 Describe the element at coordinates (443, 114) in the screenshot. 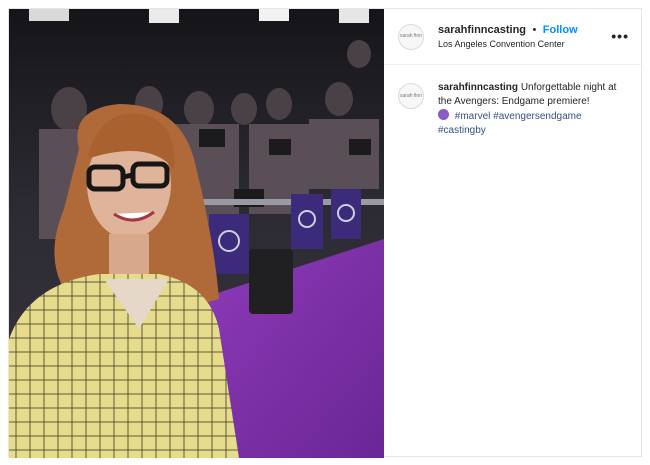

I see `purple-fist-emoji-icon` at that location.